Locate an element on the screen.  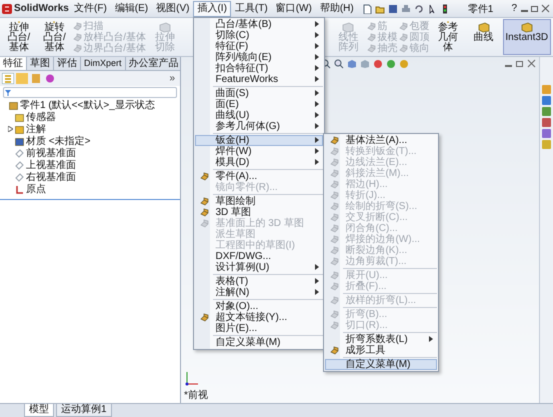
menu-bar-item: 编辑(E) is located at coordinates (131, 8).